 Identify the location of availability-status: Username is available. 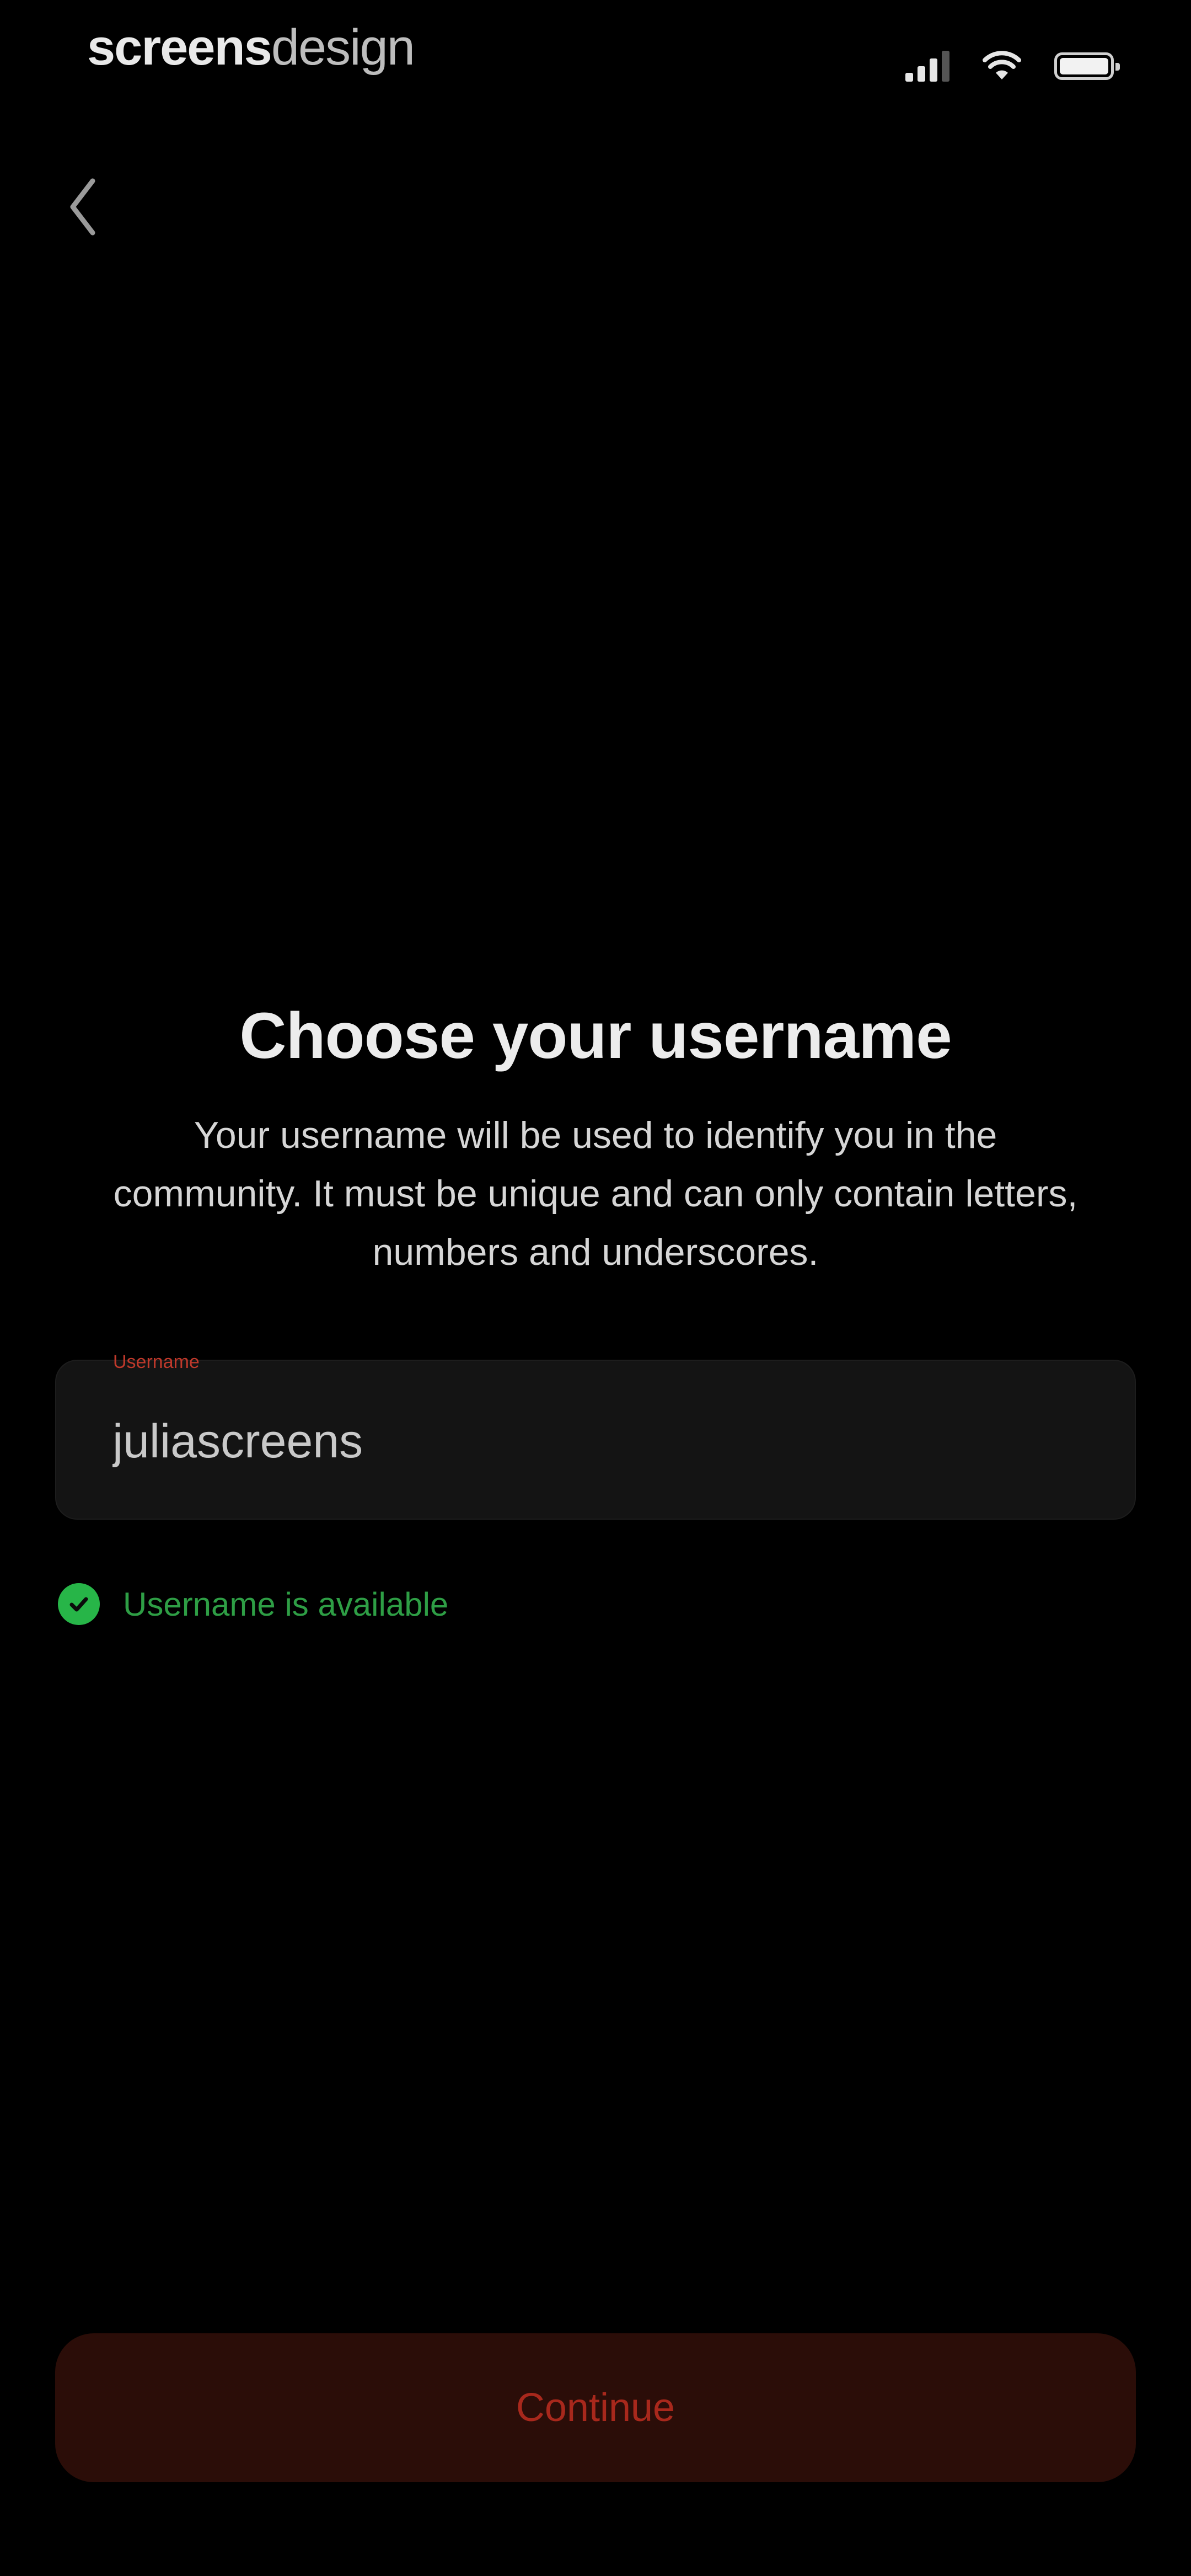
(253, 1604).